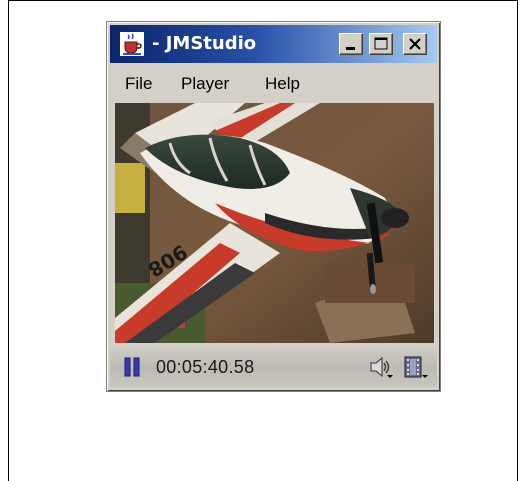  I want to click on menu-bar: File Player Help, so click(273, 83).